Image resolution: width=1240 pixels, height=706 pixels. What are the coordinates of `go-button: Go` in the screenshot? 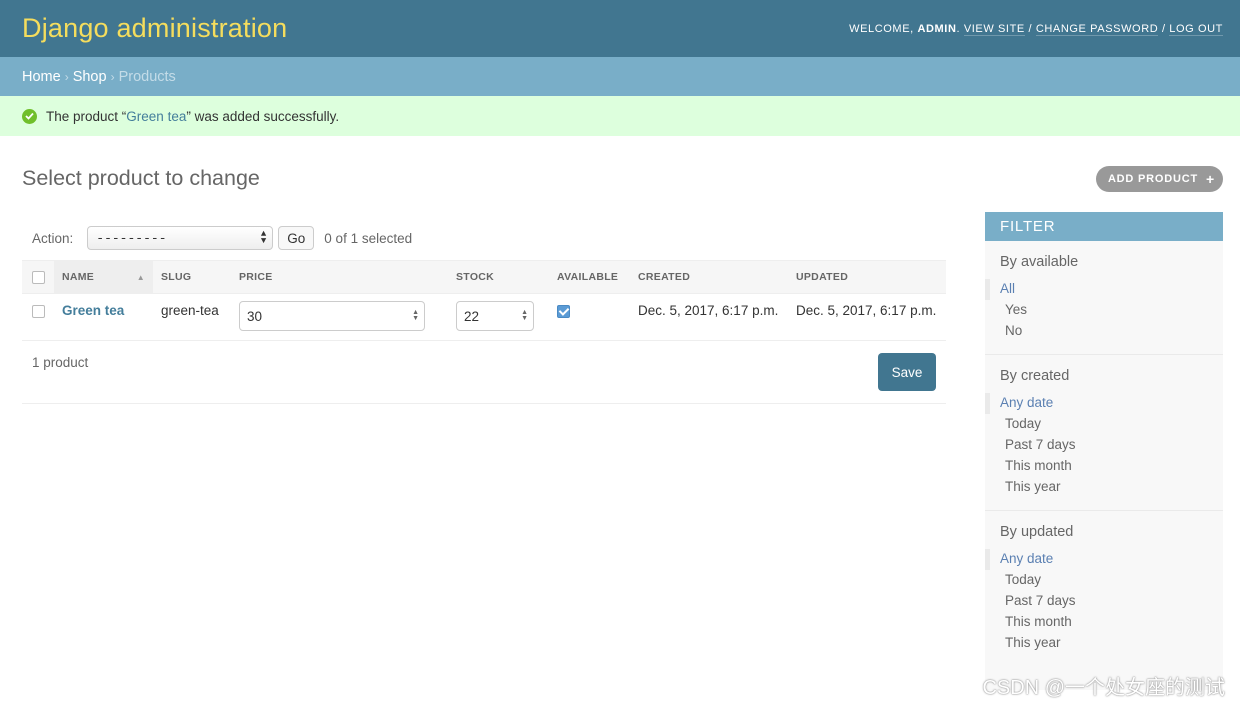 It's located at (296, 238).